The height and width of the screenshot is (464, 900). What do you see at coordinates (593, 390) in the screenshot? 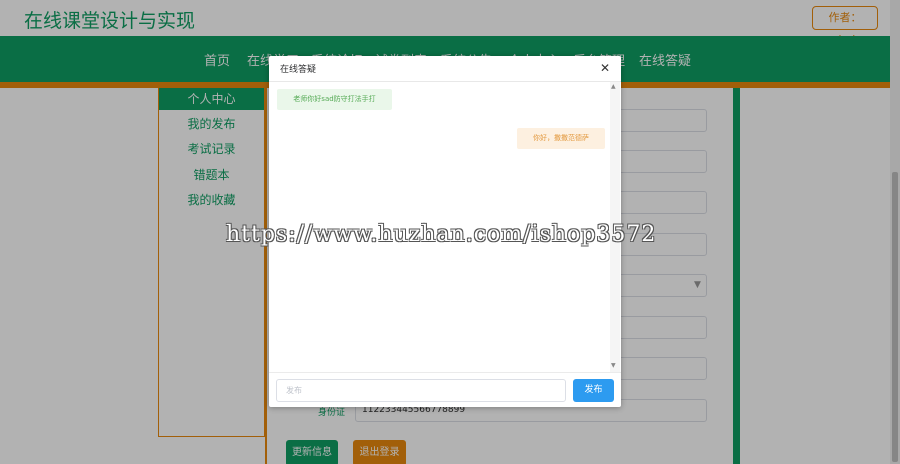
I see `send-button: 发布` at bounding box center [593, 390].